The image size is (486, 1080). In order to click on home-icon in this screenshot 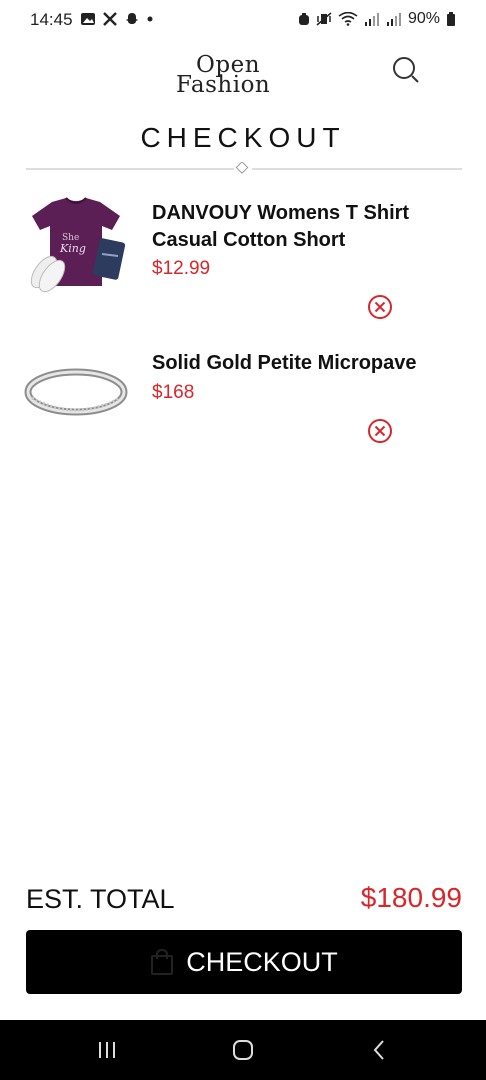, I will do `click(243, 1050)`.